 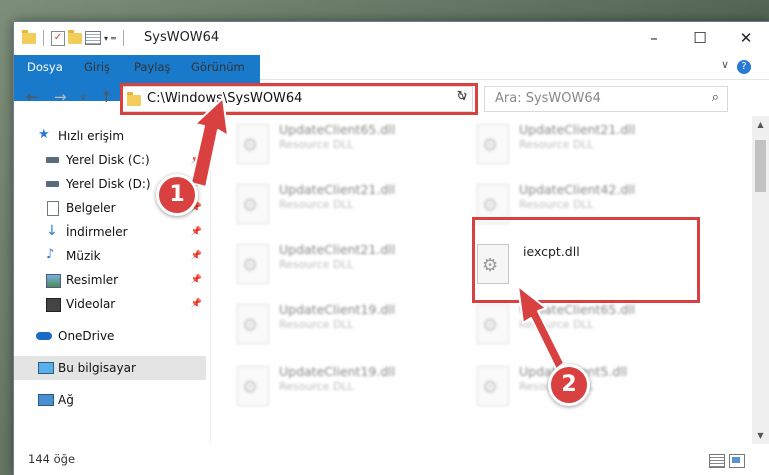 What do you see at coordinates (541, 327) in the screenshot?
I see `arrow-2-icon` at bounding box center [541, 327].